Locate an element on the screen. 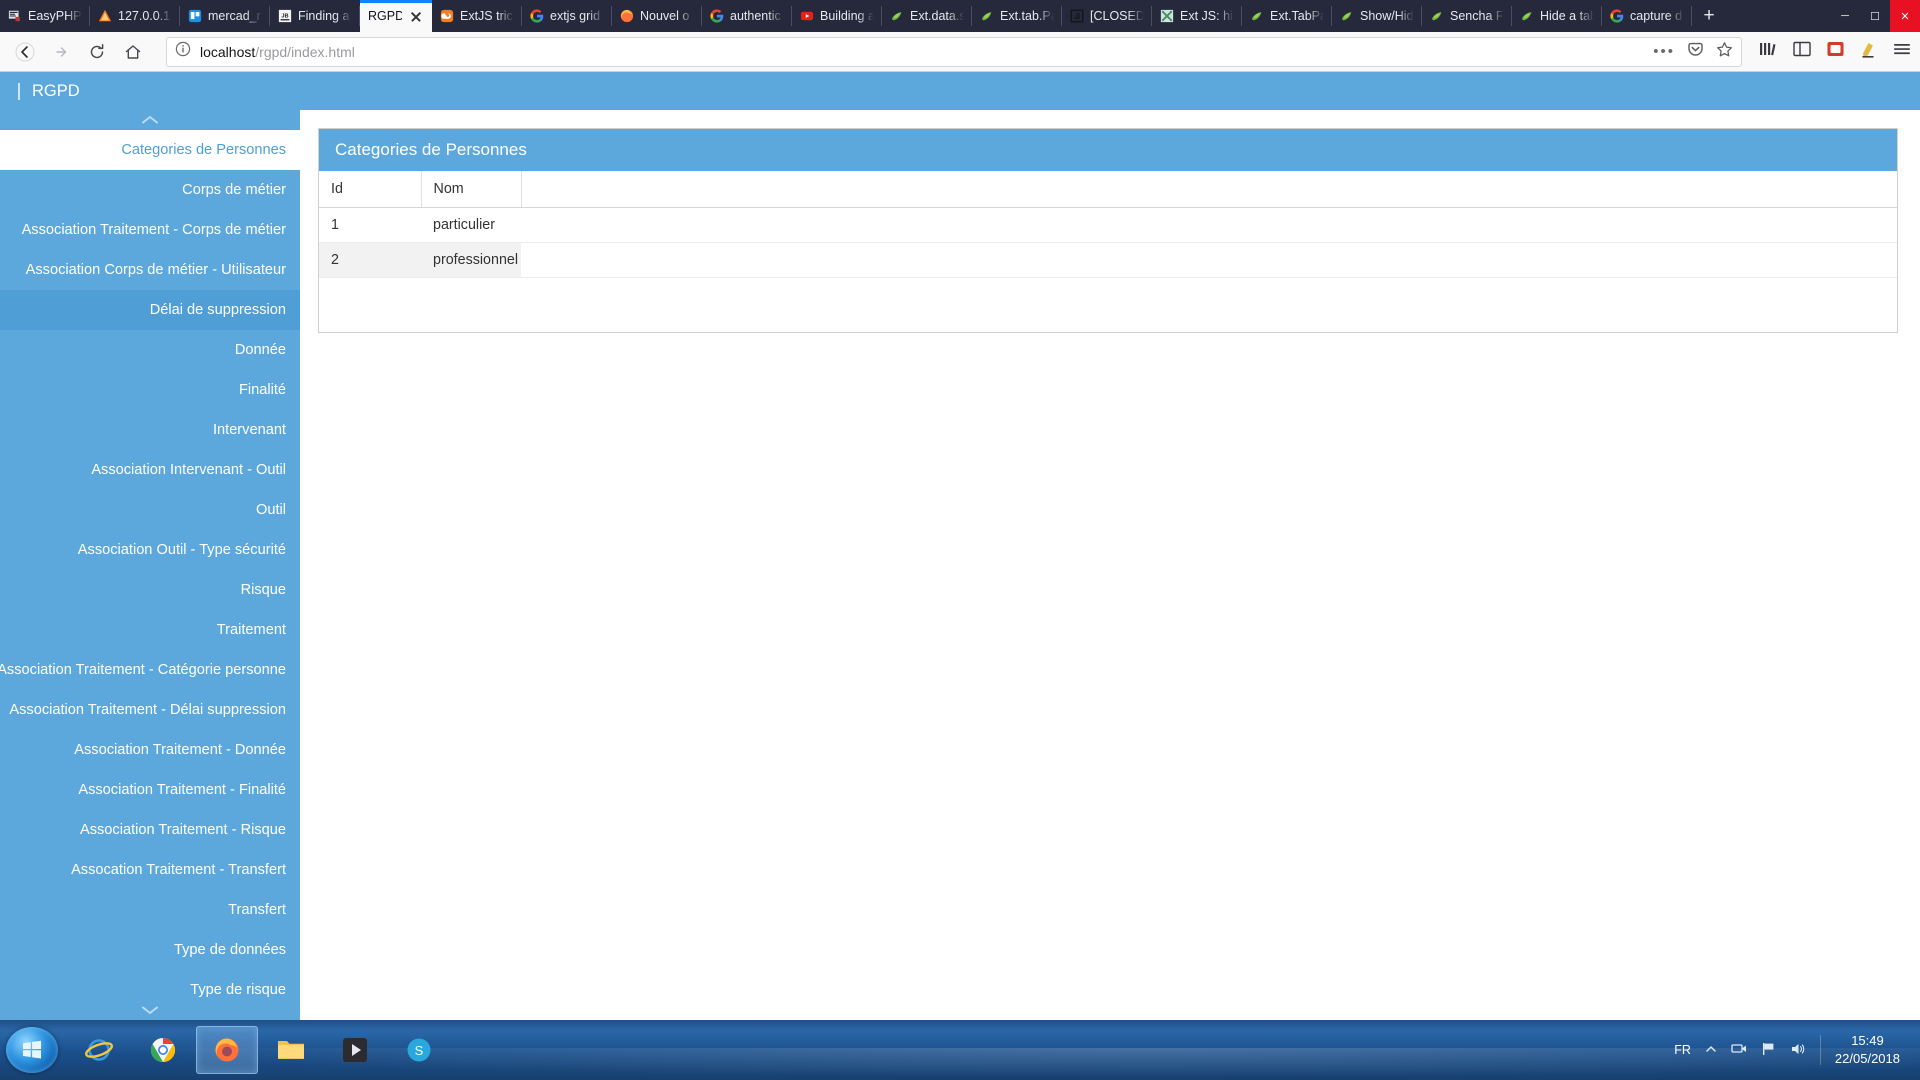  start-button is located at coordinates (32, 1050).